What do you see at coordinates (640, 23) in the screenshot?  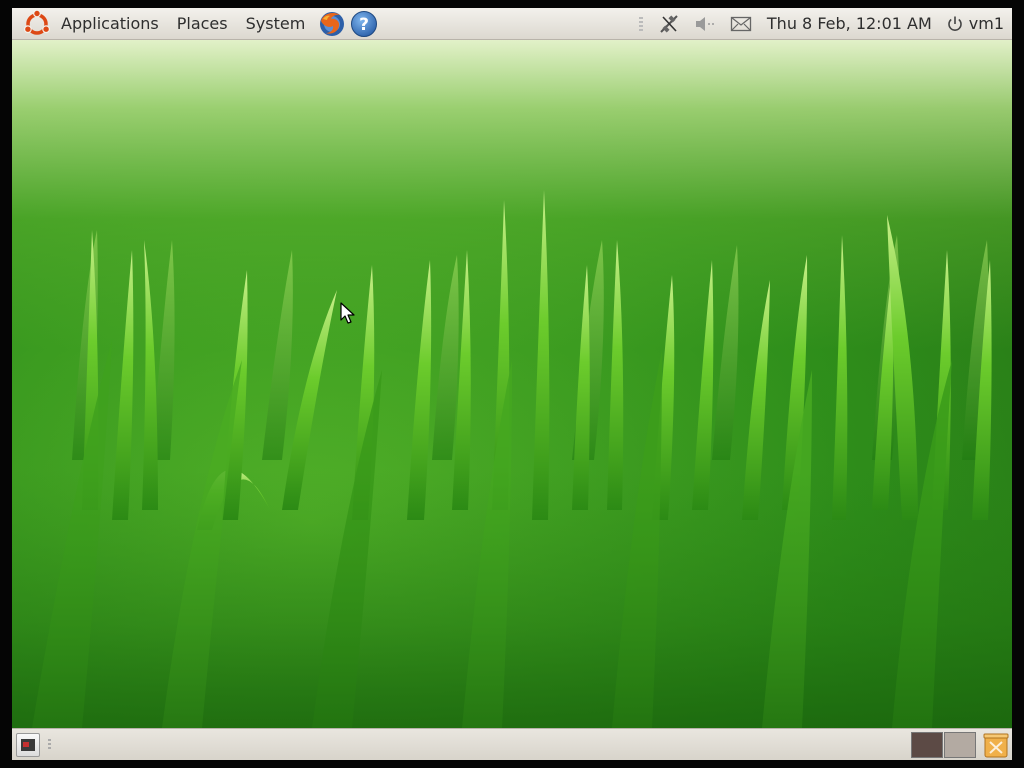 I see `tray-handle` at bounding box center [640, 23].